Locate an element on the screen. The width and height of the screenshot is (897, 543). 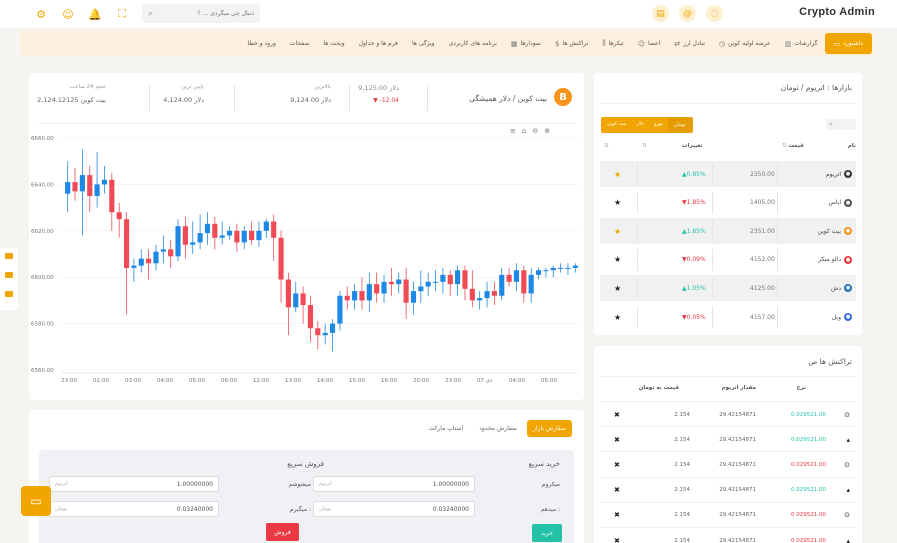
sell-title: فروش سریع is located at coordinates (305, 464).